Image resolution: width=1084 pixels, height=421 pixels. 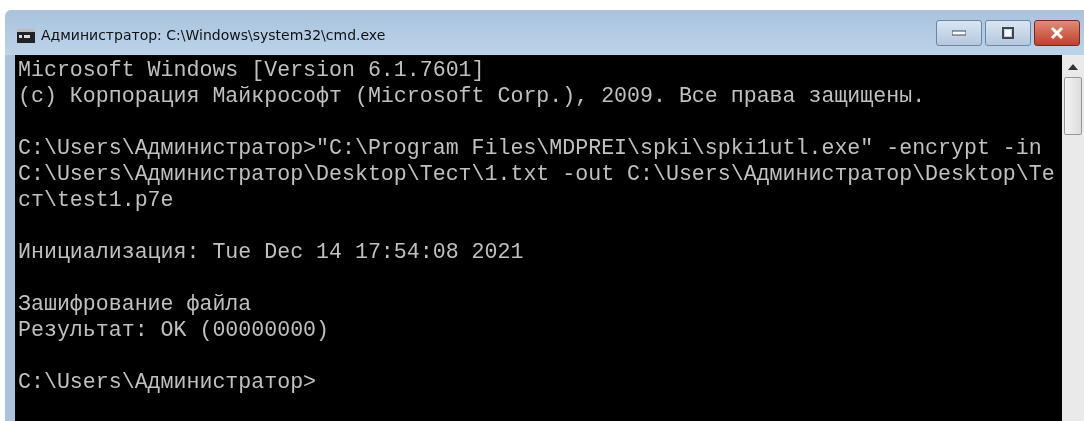 I want to click on maximize-icon, so click(x=1008, y=33).